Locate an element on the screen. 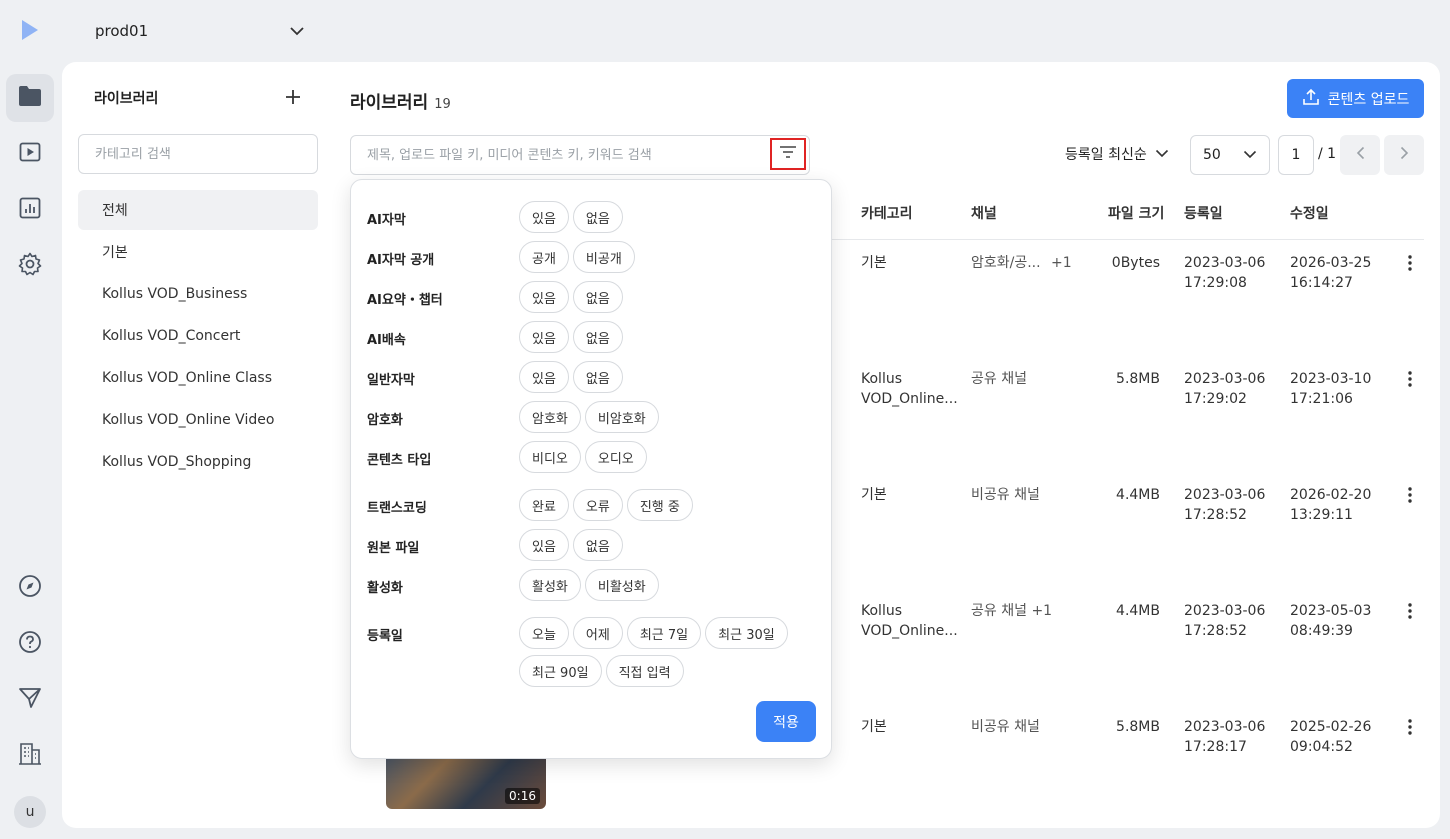  category-item: Kollus VOD_Shopping is located at coordinates (198, 462).